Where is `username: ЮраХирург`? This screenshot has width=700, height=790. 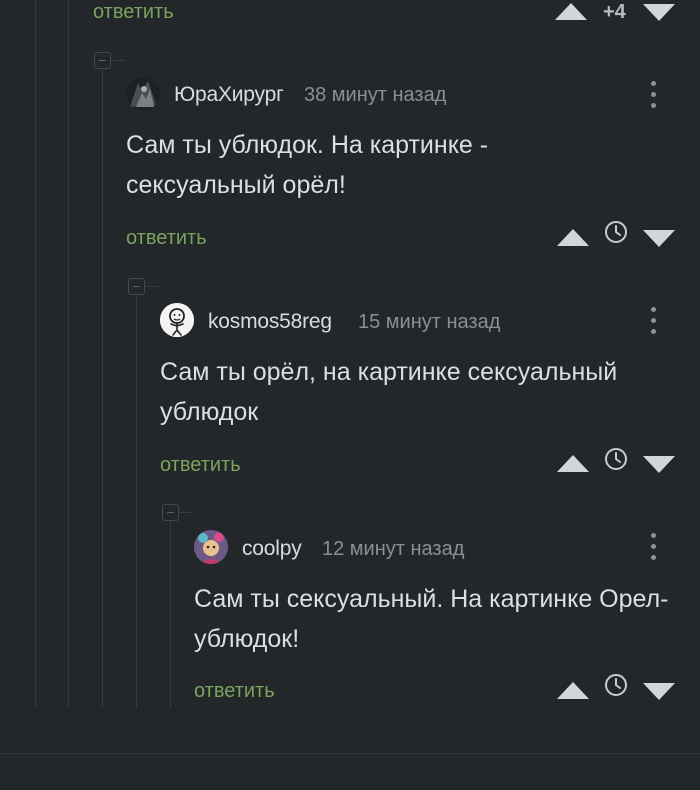
username: ЮраХирург is located at coordinates (229, 95).